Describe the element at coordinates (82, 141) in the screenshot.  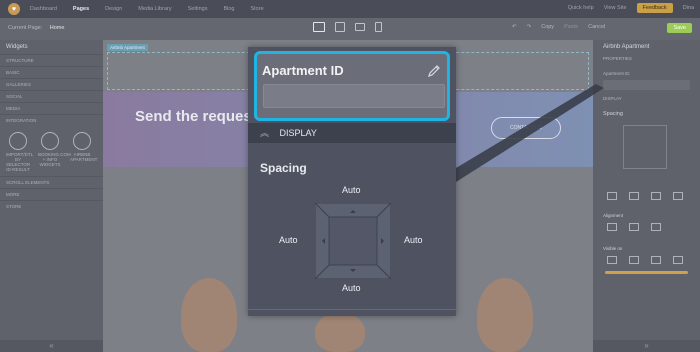
I see `airbnb-icon` at that location.